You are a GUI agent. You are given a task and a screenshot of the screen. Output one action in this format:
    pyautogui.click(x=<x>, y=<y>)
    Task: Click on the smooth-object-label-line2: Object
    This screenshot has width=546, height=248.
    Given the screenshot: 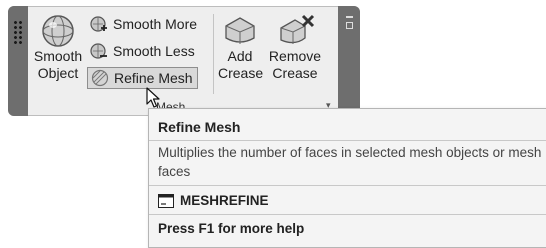 What is the action you would take?
    pyautogui.click(x=58, y=73)
    